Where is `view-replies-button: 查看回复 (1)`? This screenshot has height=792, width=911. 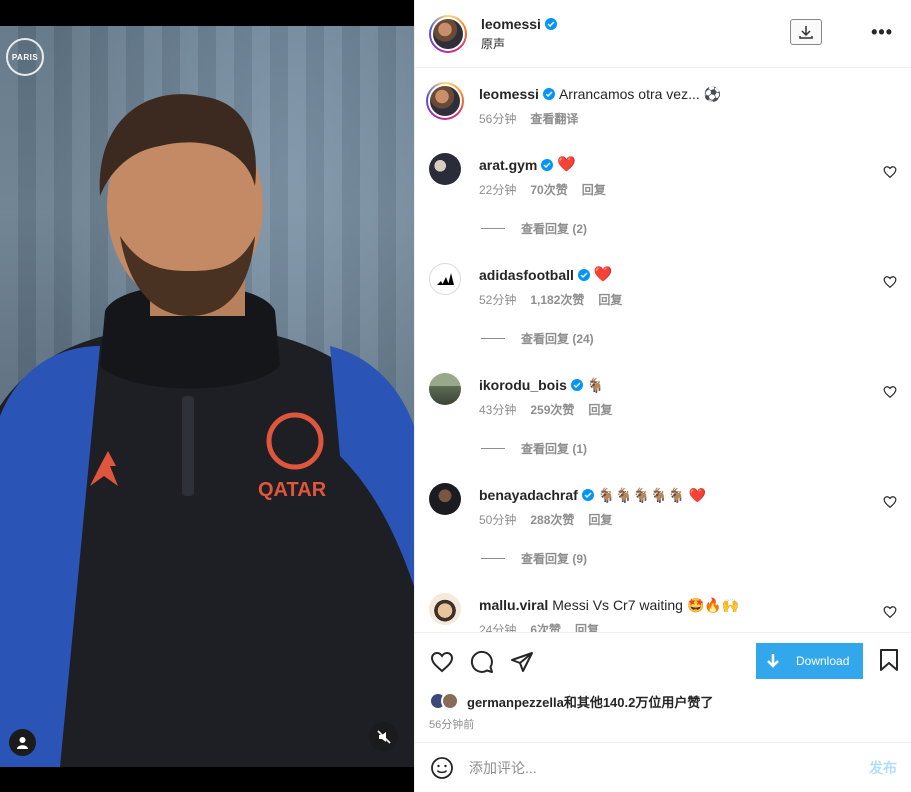 view-replies-button: 查看回复 (1) is located at coordinates (689, 448).